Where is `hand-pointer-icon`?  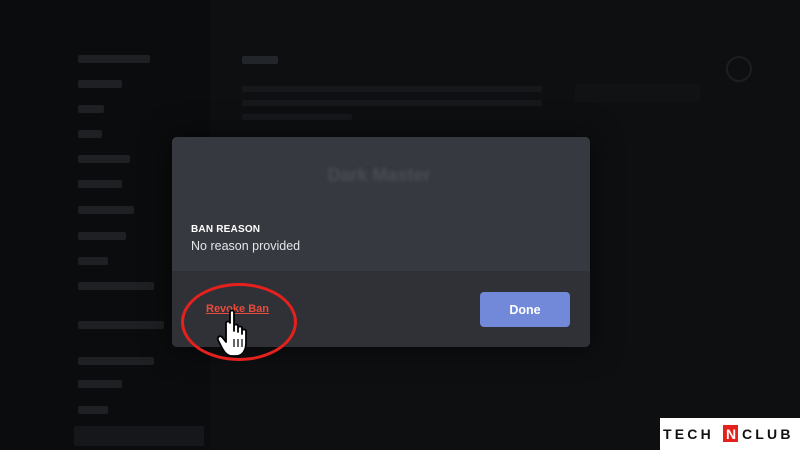 hand-pointer-icon is located at coordinates (231, 333).